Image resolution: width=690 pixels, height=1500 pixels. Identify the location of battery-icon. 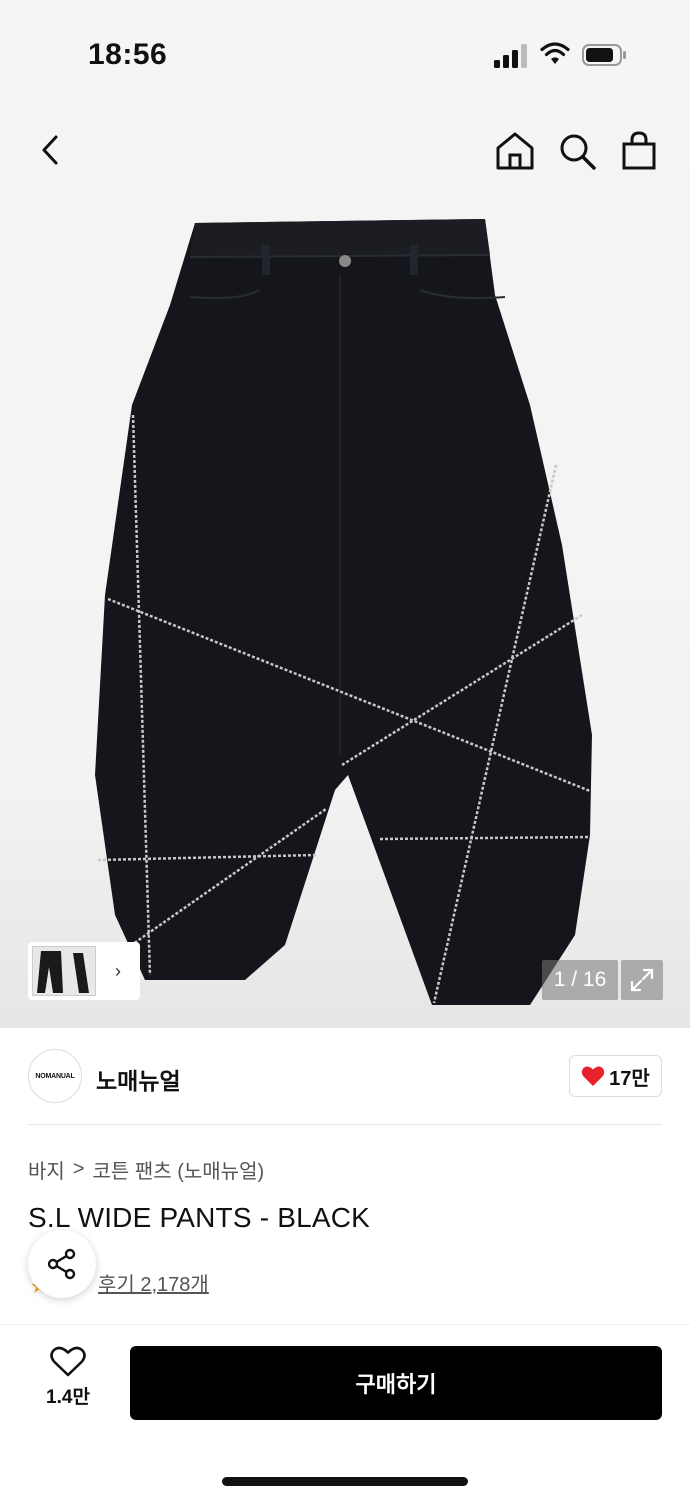
(604, 55).